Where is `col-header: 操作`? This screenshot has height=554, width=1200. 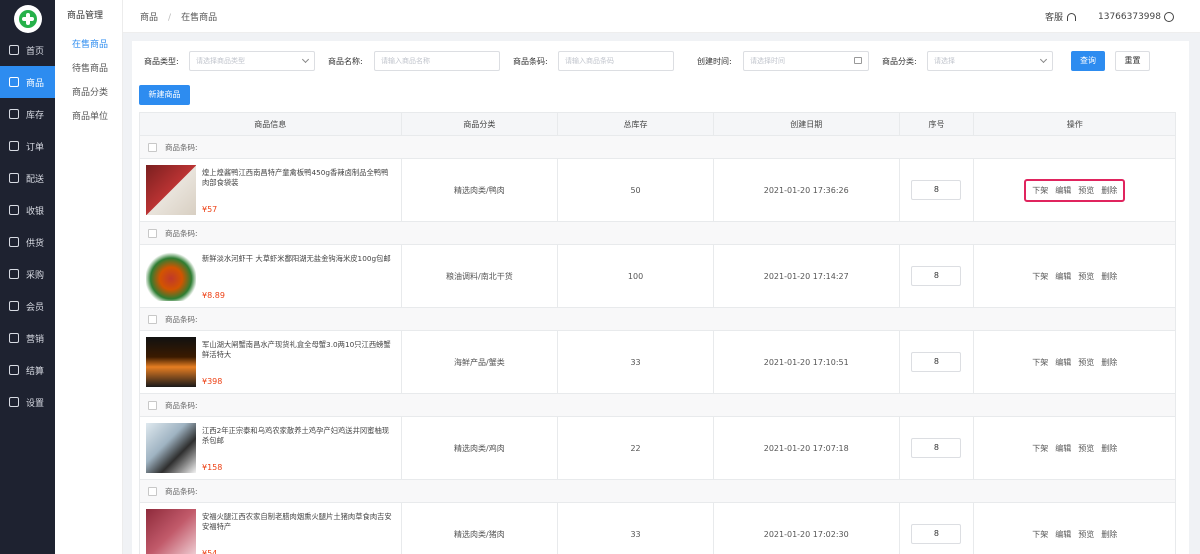 col-header: 操作 is located at coordinates (1074, 124).